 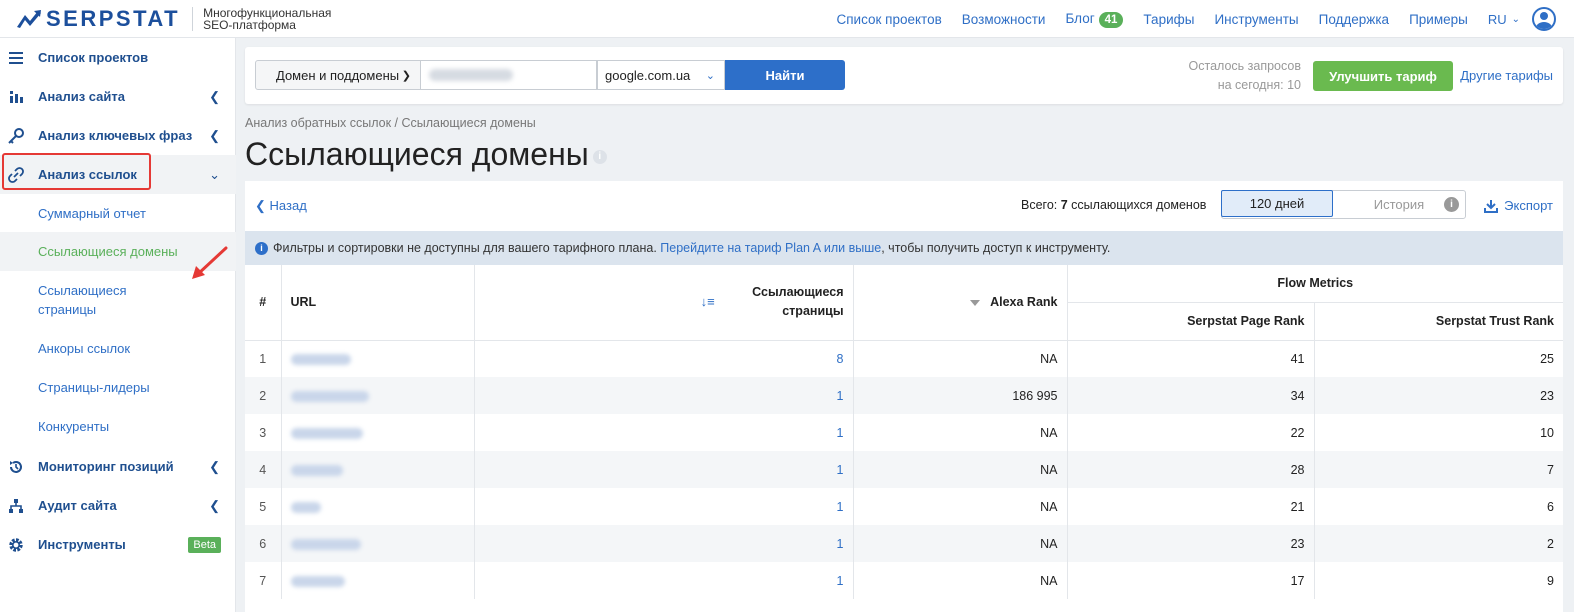 What do you see at coordinates (1506, 75) in the screenshot?
I see `other-tariffs-link: Другие тарифы` at bounding box center [1506, 75].